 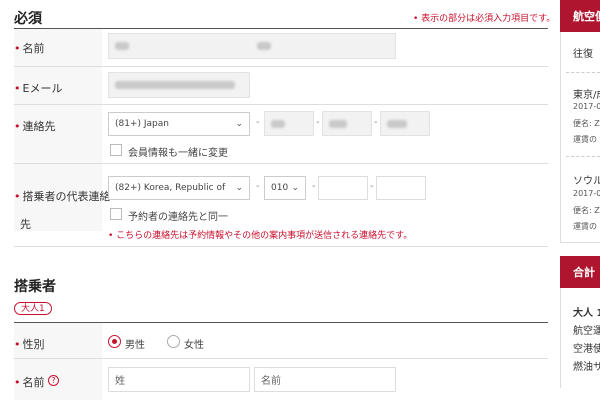 What do you see at coordinates (580, 272) in the screenshot?
I see `total-panel-header: 合計` at bounding box center [580, 272].